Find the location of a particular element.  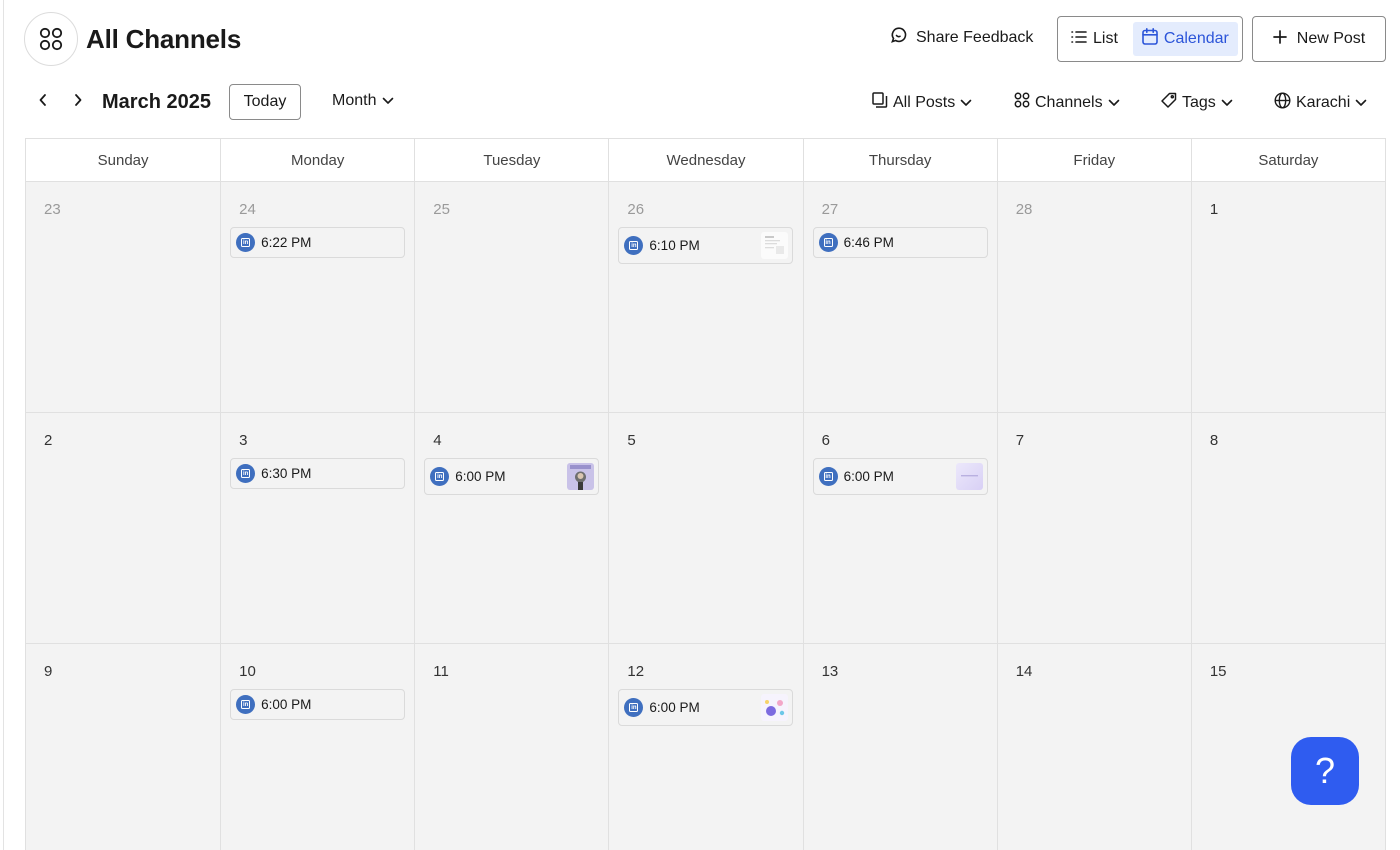

scheduled-post-card: in 6:10 PM is located at coordinates (706, 245).